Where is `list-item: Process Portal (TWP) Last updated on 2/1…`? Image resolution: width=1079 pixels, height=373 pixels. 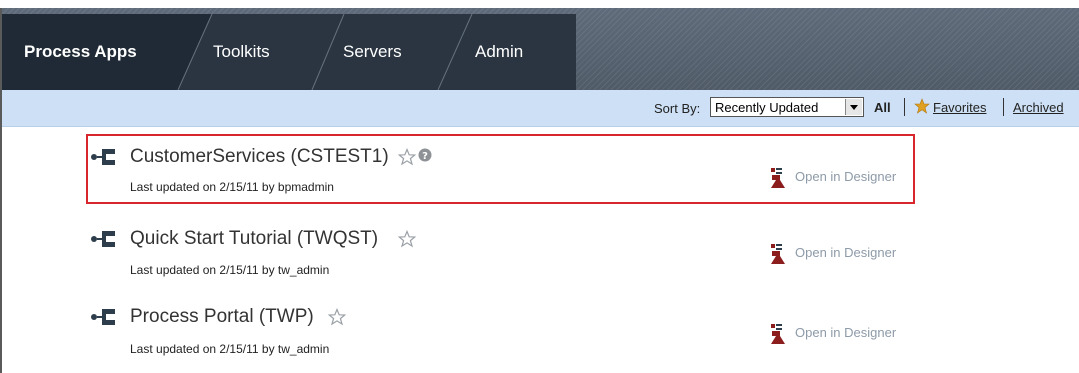 list-item: Process Portal (TWP) Last updated on 2/1… is located at coordinates (505, 329).